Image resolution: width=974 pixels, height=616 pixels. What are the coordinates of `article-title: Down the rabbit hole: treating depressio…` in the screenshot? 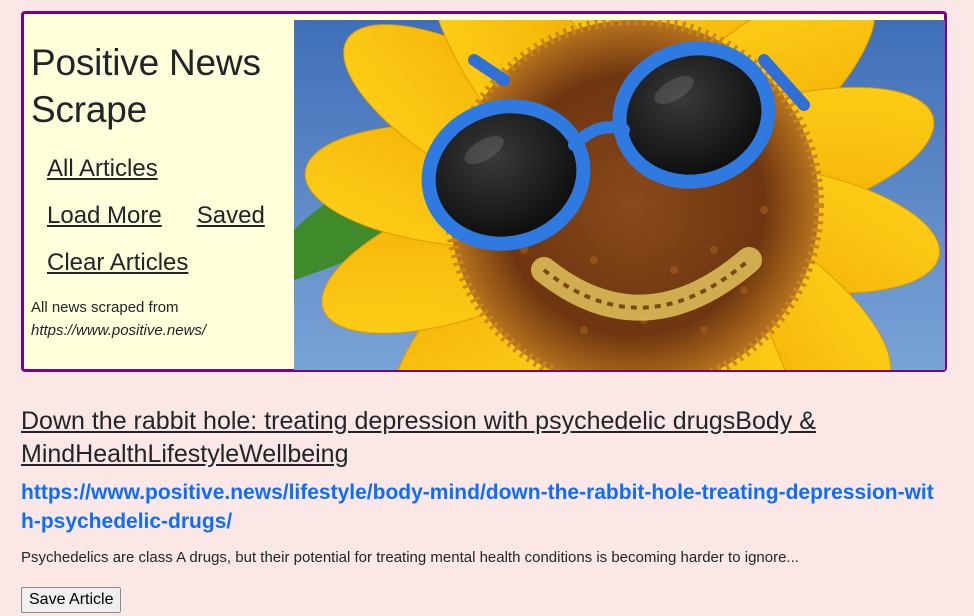 It's located at (481, 438).